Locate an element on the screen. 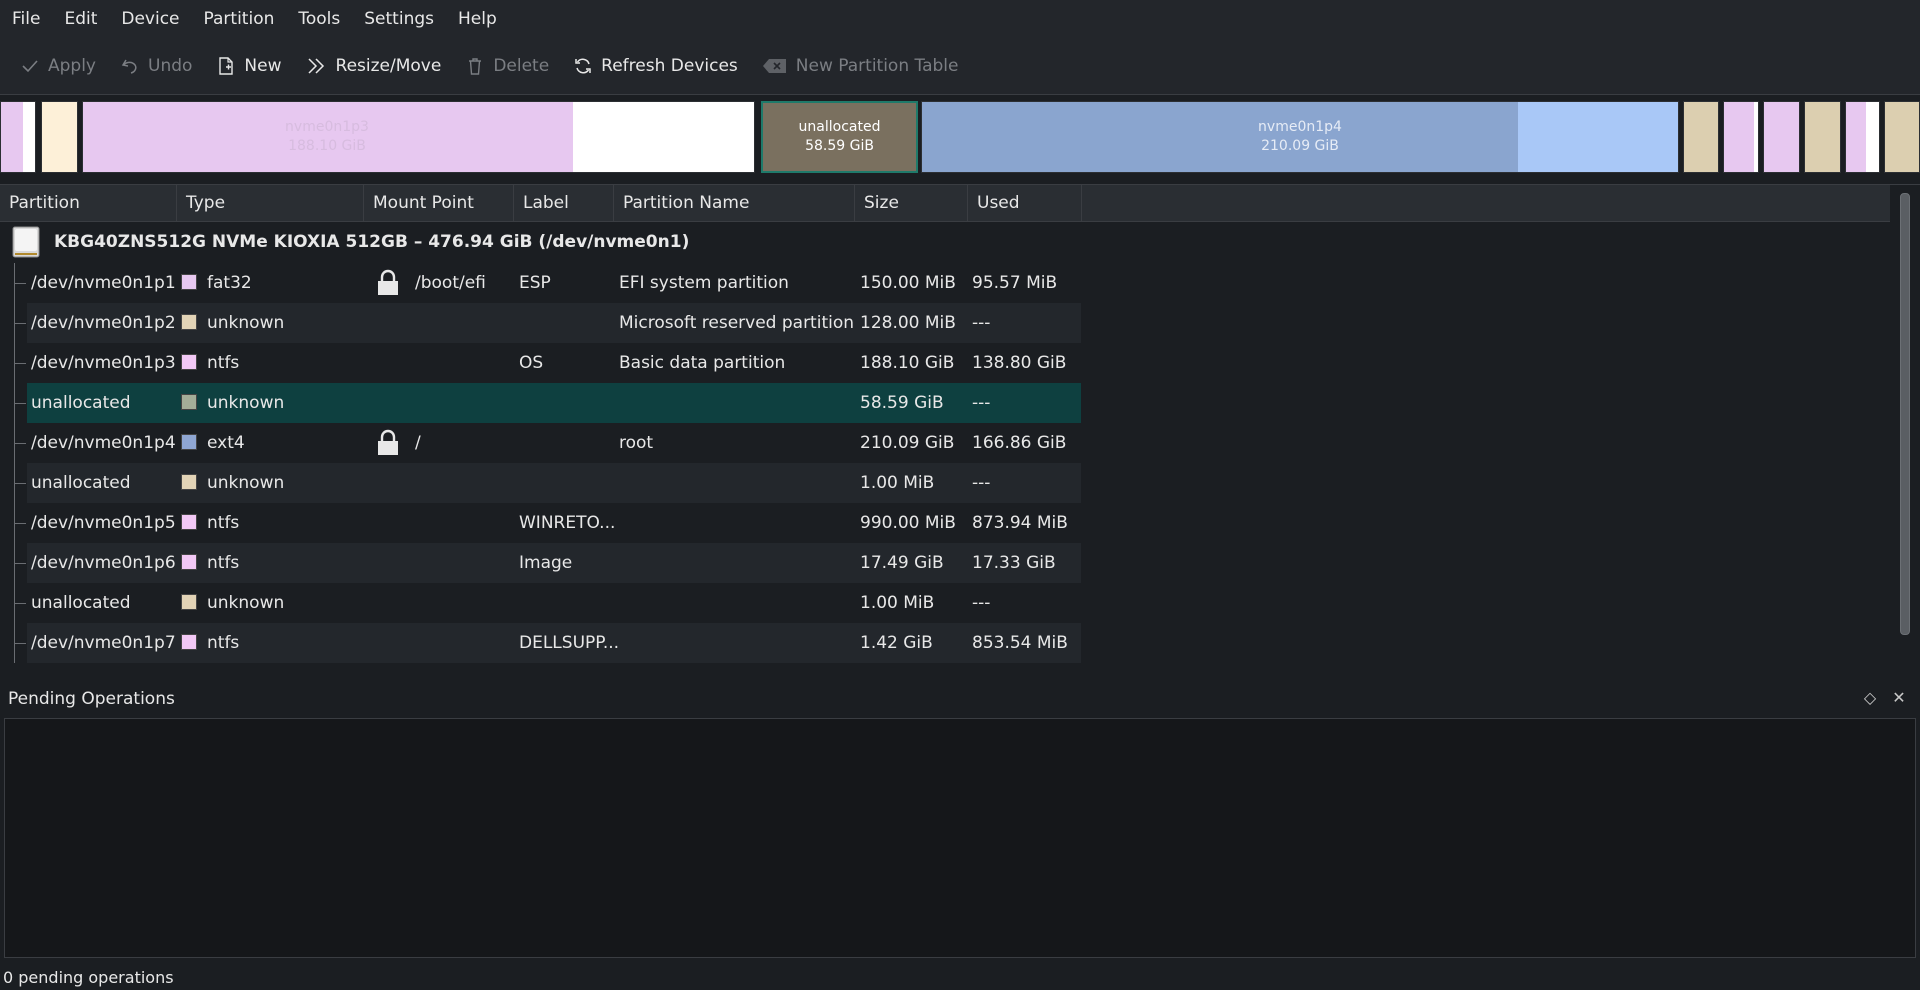  segment-p6 is located at coordinates (1781, 137).